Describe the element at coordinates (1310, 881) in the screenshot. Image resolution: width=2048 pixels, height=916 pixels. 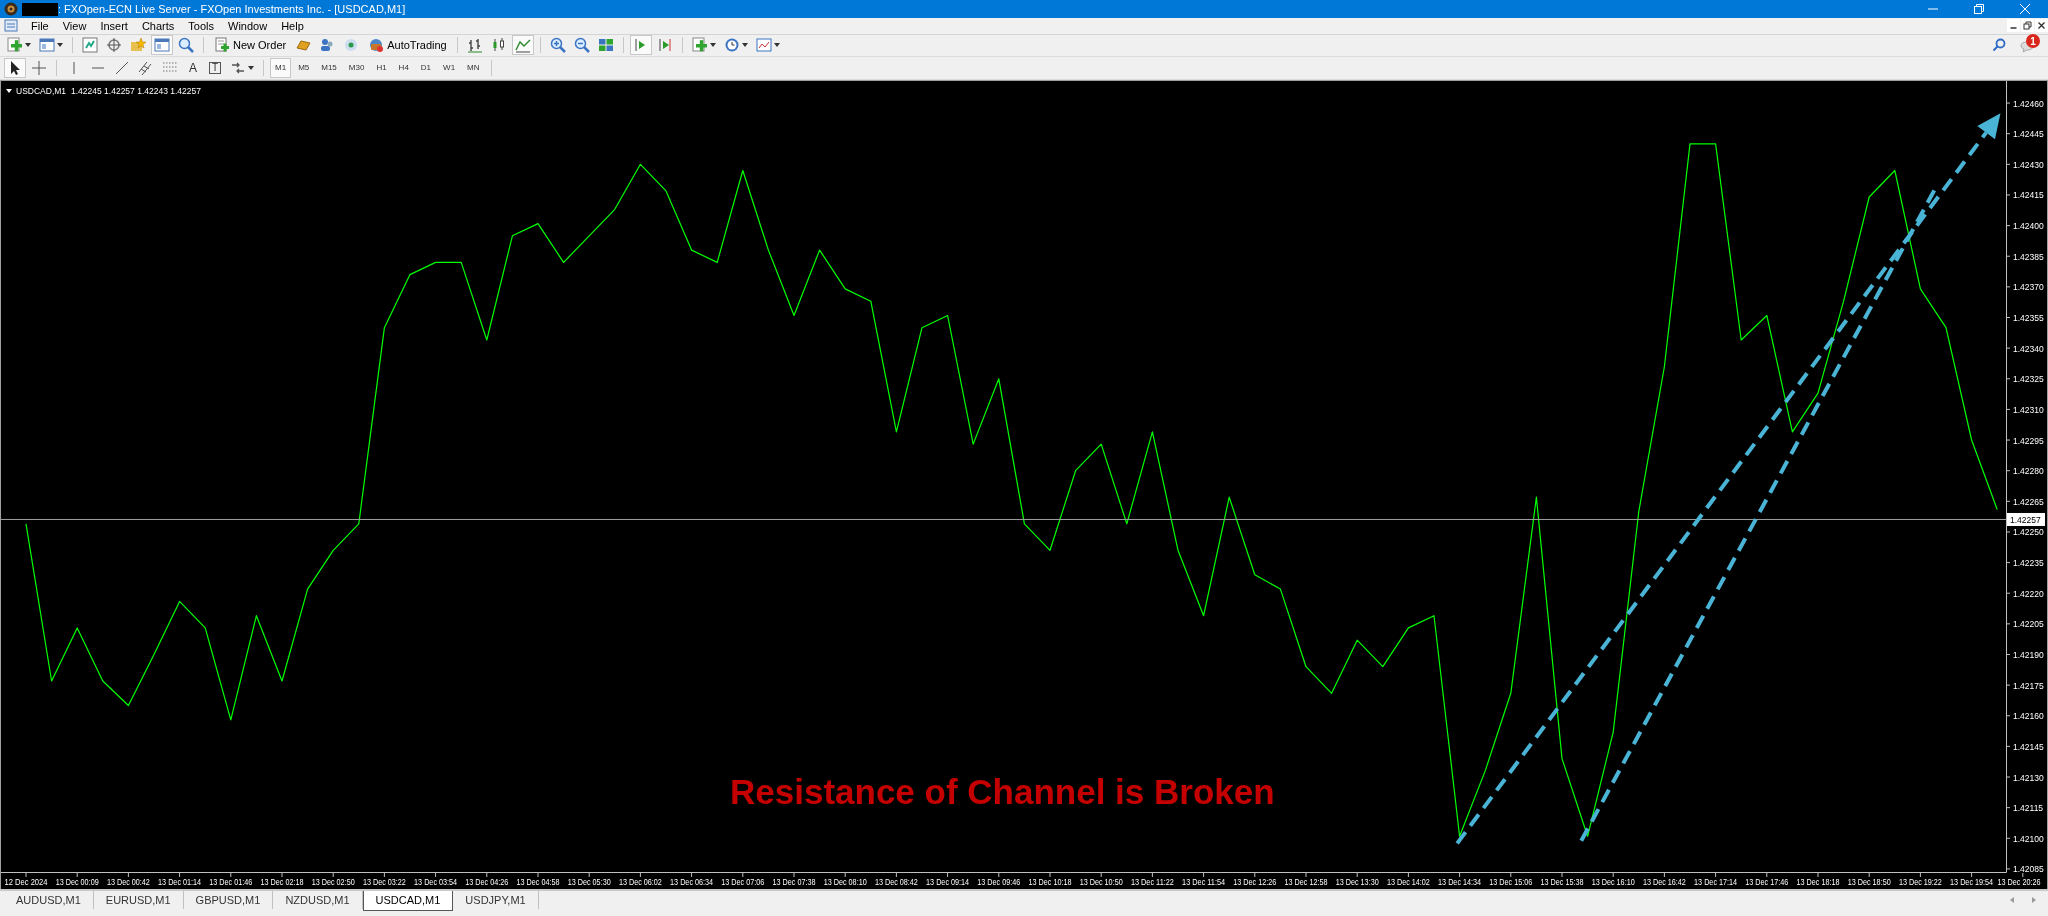
I see `time-axis-label: 13 Dec 12:58` at that location.